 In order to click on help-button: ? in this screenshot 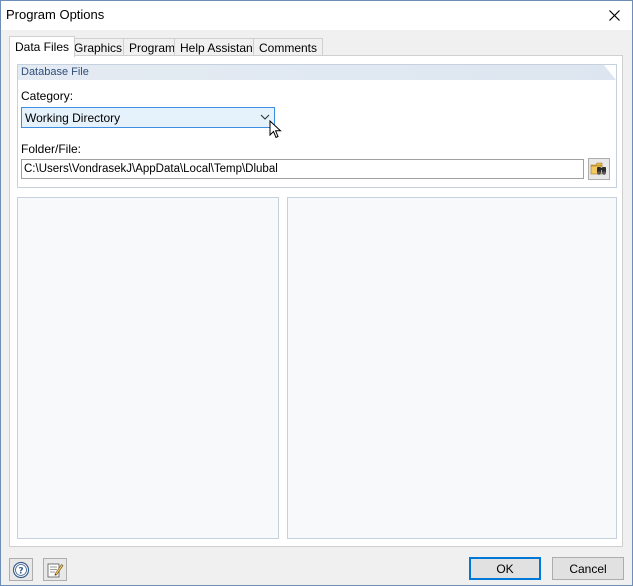, I will do `click(21, 569)`.